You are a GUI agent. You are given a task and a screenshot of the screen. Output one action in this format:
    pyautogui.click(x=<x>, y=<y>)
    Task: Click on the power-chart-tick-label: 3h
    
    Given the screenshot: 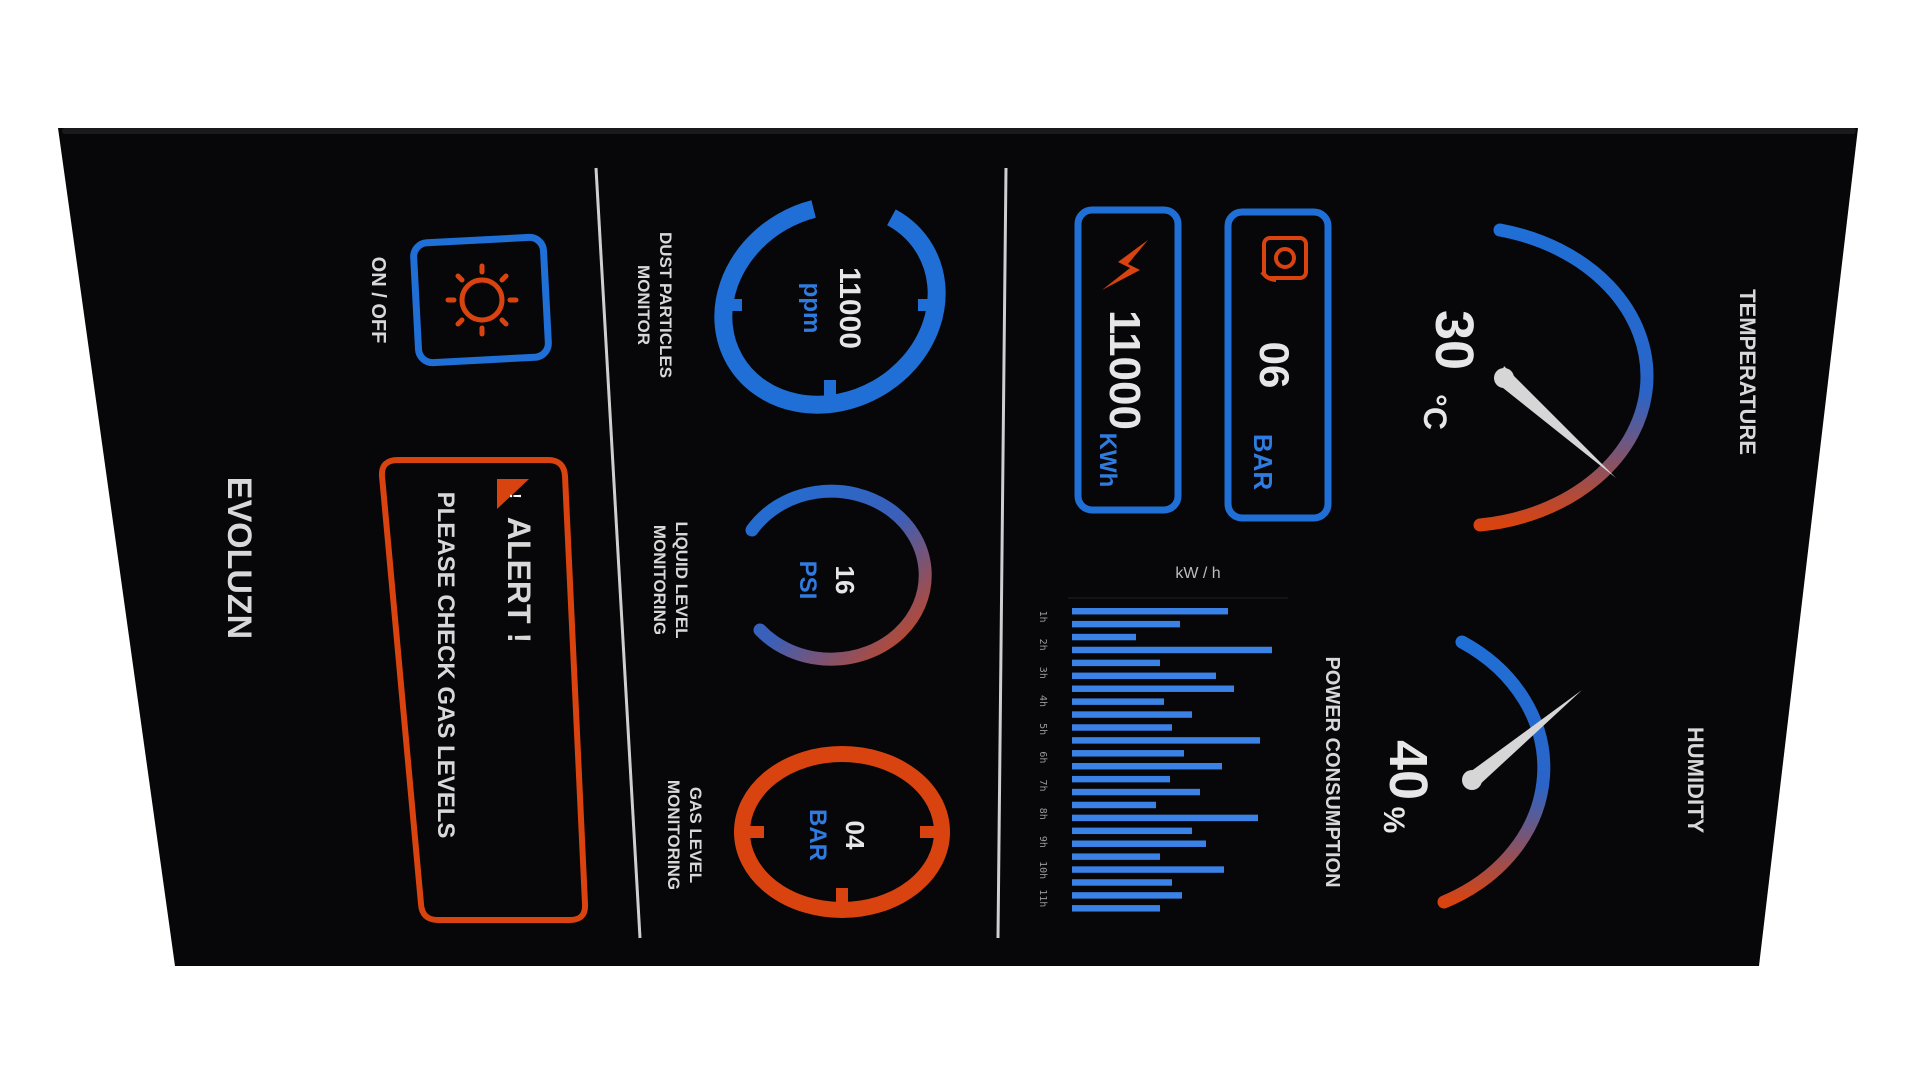 What is the action you would take?
    pyautogui.click(x=1042, y=673)
    